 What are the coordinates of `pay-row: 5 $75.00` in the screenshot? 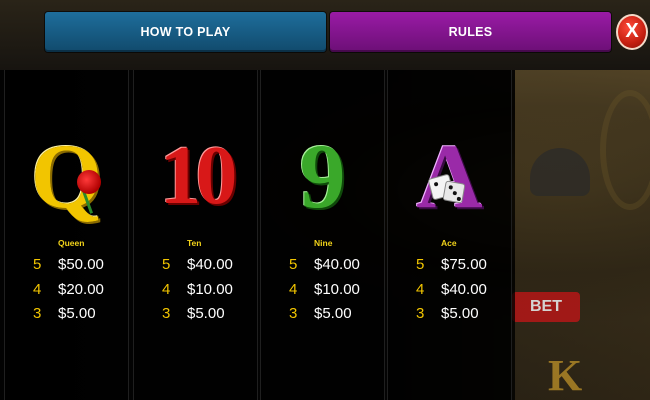 It's located at (449, 265).